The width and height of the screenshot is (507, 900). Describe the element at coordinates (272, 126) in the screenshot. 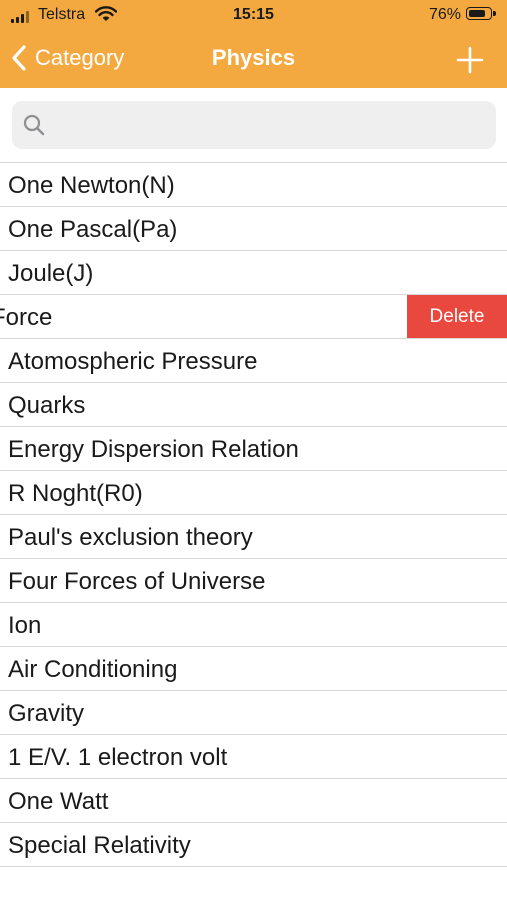

I see `search-input` at that location.